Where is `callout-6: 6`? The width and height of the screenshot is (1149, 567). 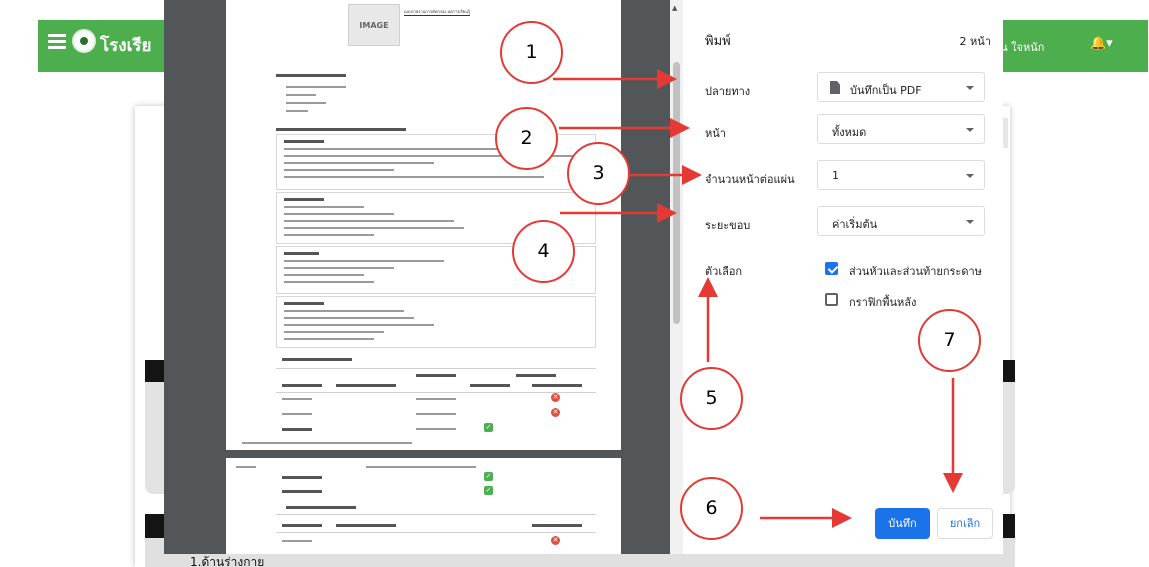 callout-6: 6 is located at coordinates (711, 508).